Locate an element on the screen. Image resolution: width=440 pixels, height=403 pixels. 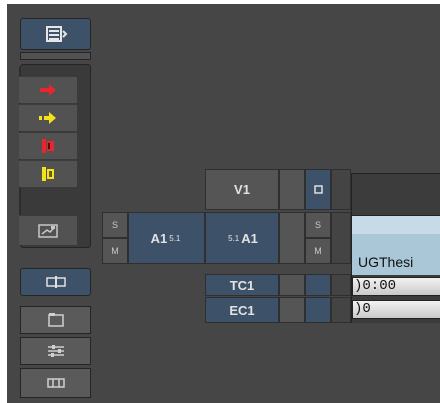
splice-button is located at coordinates (48, 145).